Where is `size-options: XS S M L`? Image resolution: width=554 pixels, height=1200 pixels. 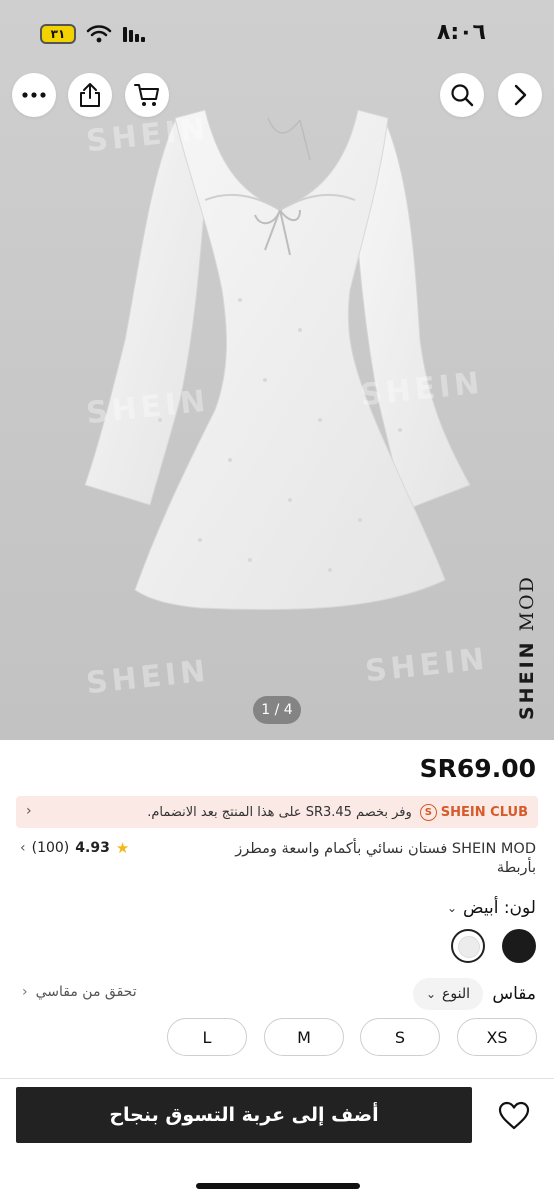
size-options: XS S M L is located at coordinates (277, 1038).